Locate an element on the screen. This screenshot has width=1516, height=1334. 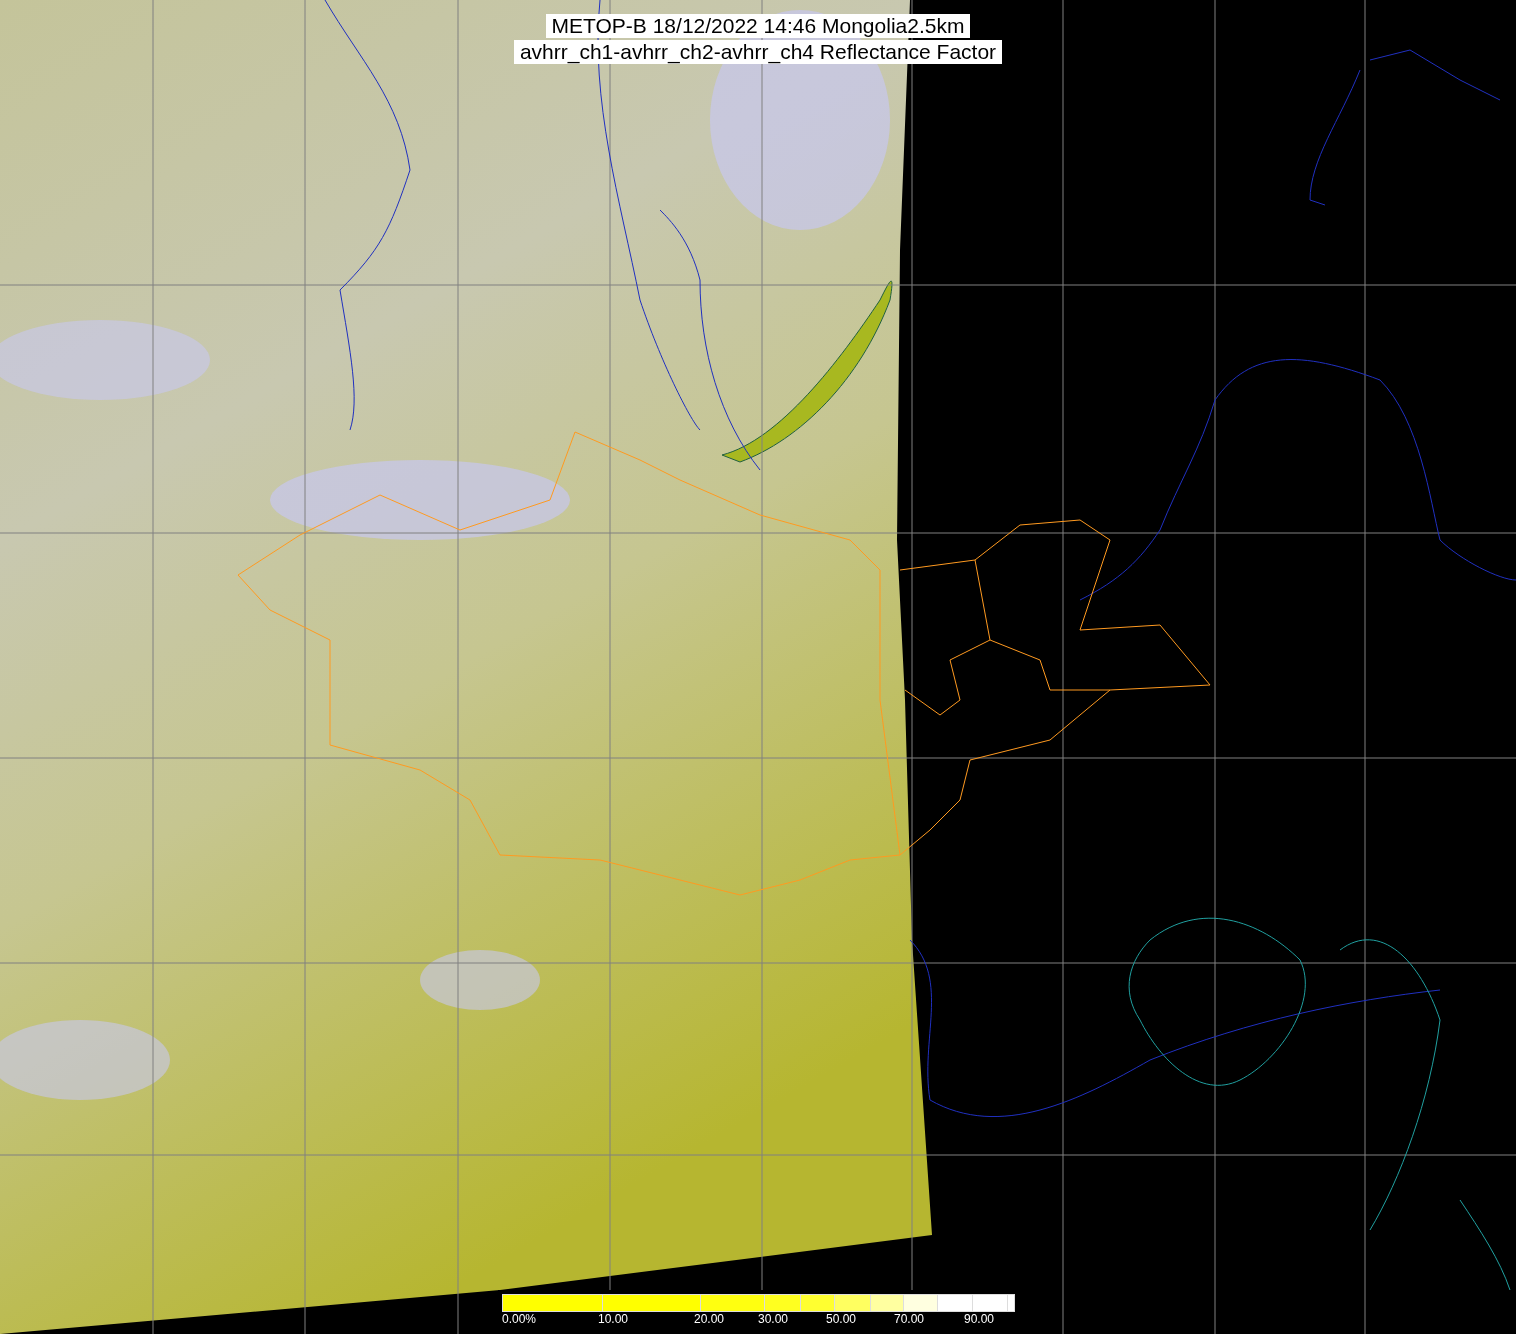
colorbar-tick-label: 90.00 is located at coordinates (979, 1319).